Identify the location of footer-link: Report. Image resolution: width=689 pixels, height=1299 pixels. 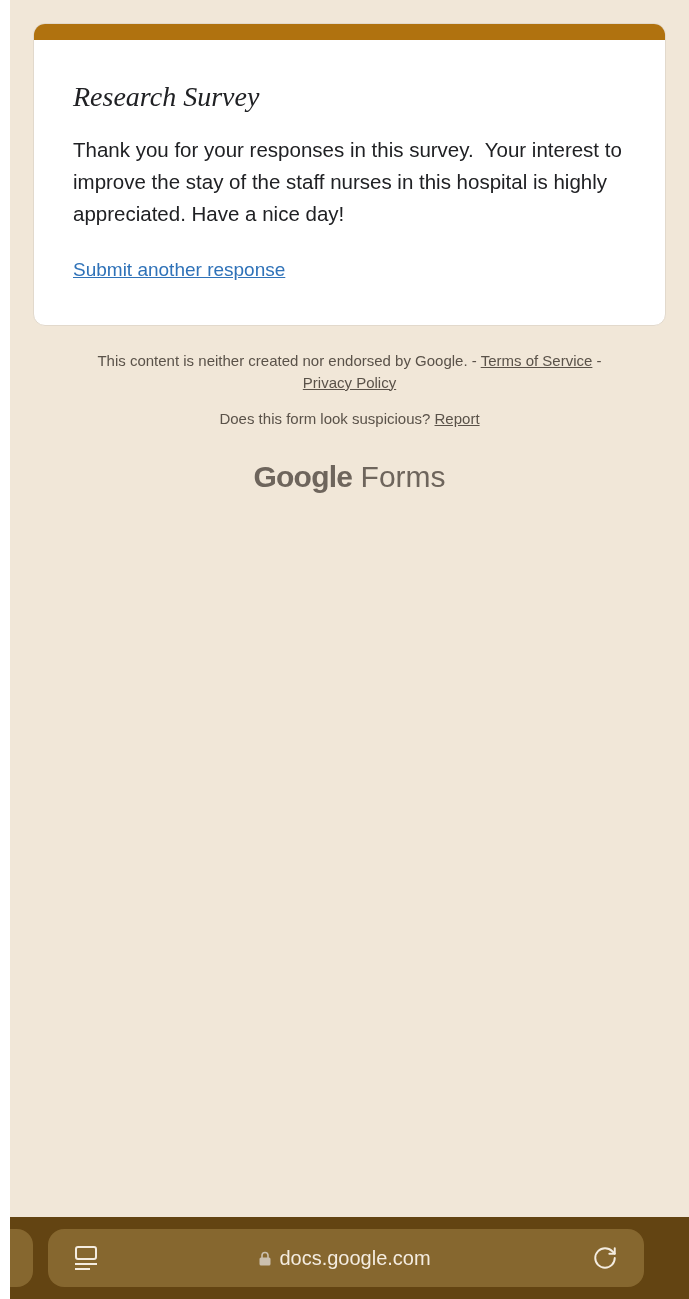
(457, 418).